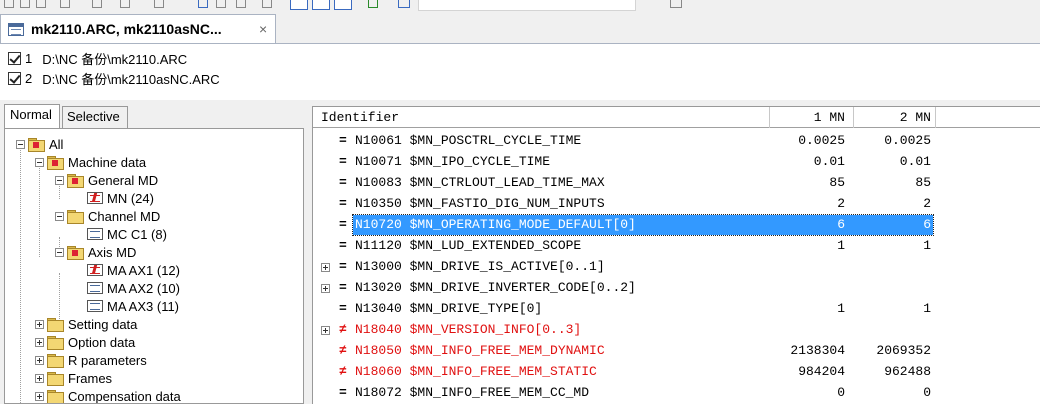 This screenshot has width=1040, height=404. What do you see at coordinates (102, 342) in the screenshot?
I see `tree-node-label: Option data` at bounding box center [102, 342].